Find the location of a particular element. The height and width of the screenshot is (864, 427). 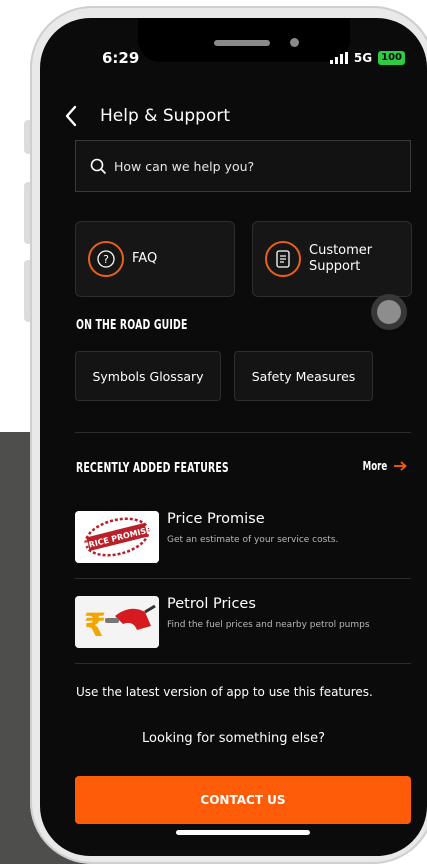

question-icon: ? is located at coordinates (106, 259).